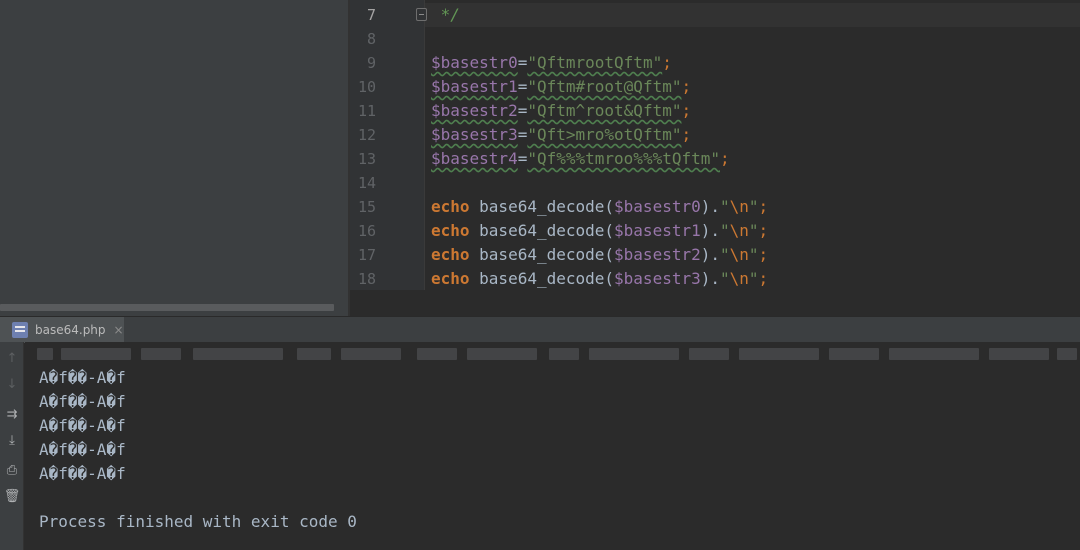 Image resolution: width=1080 pixels, height=550 pixels. What do you see at coordinates (371, 15) in the screenshot?
I see `line-number: 7` at bounding box center [371, 15].